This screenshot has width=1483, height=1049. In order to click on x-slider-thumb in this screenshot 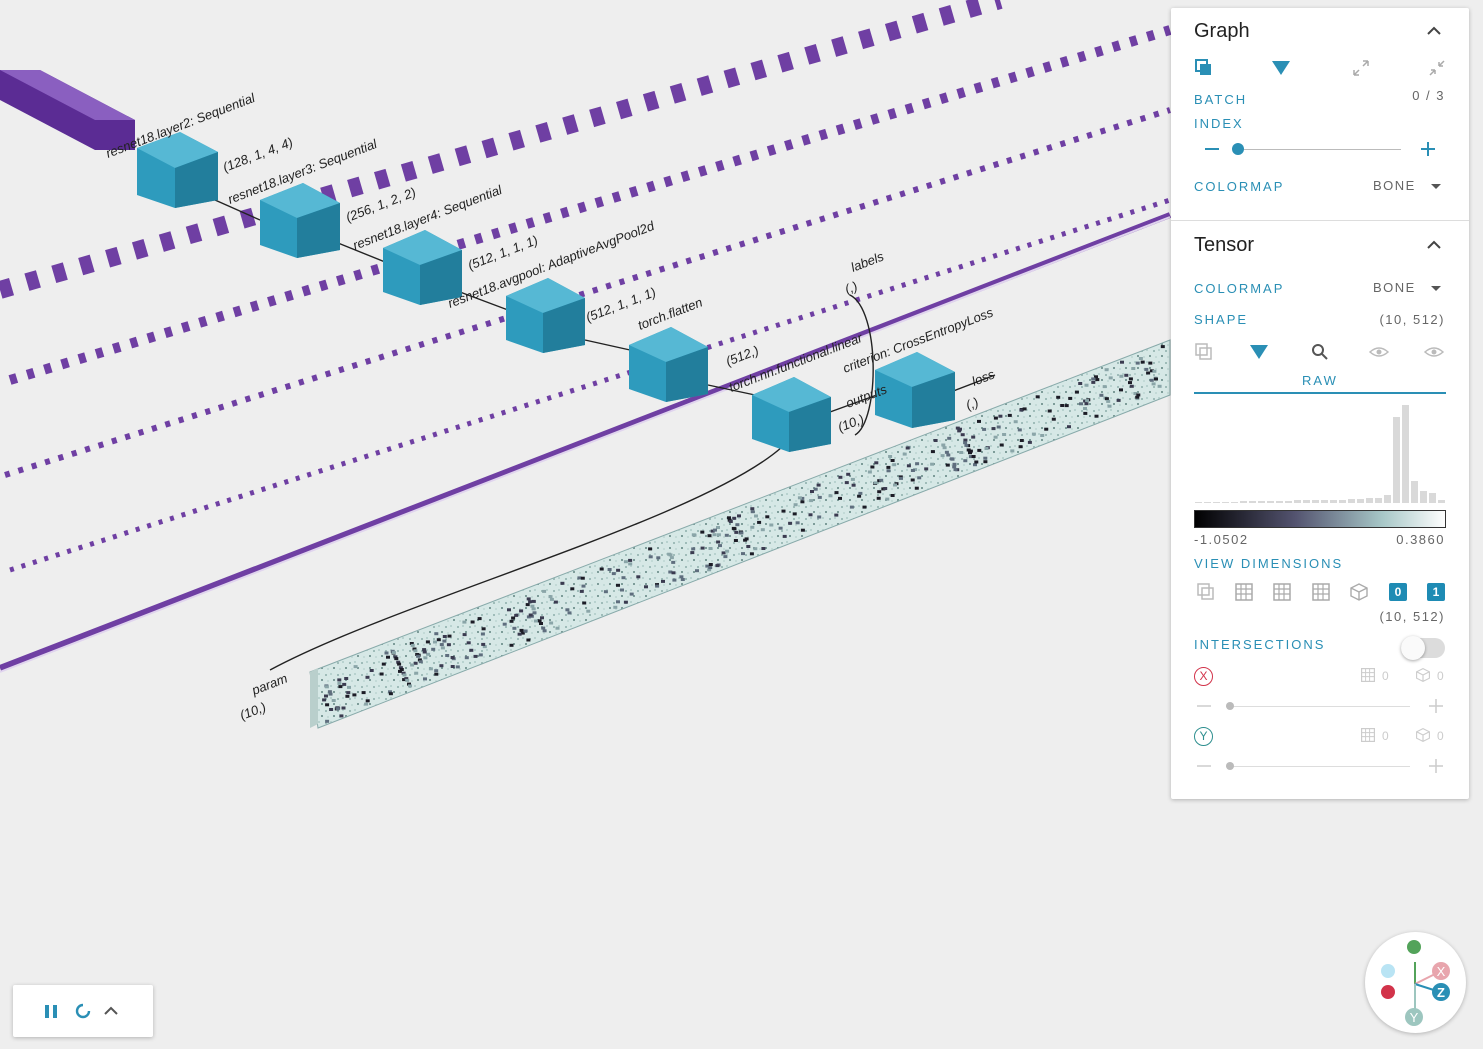, I will do `click(1230, 706)`.